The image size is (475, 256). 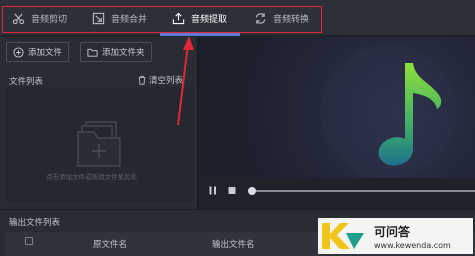 What do you see at coordinates (252, 191) in the screenshot?
I see `progress-knob` at bounding box center [252, 191].